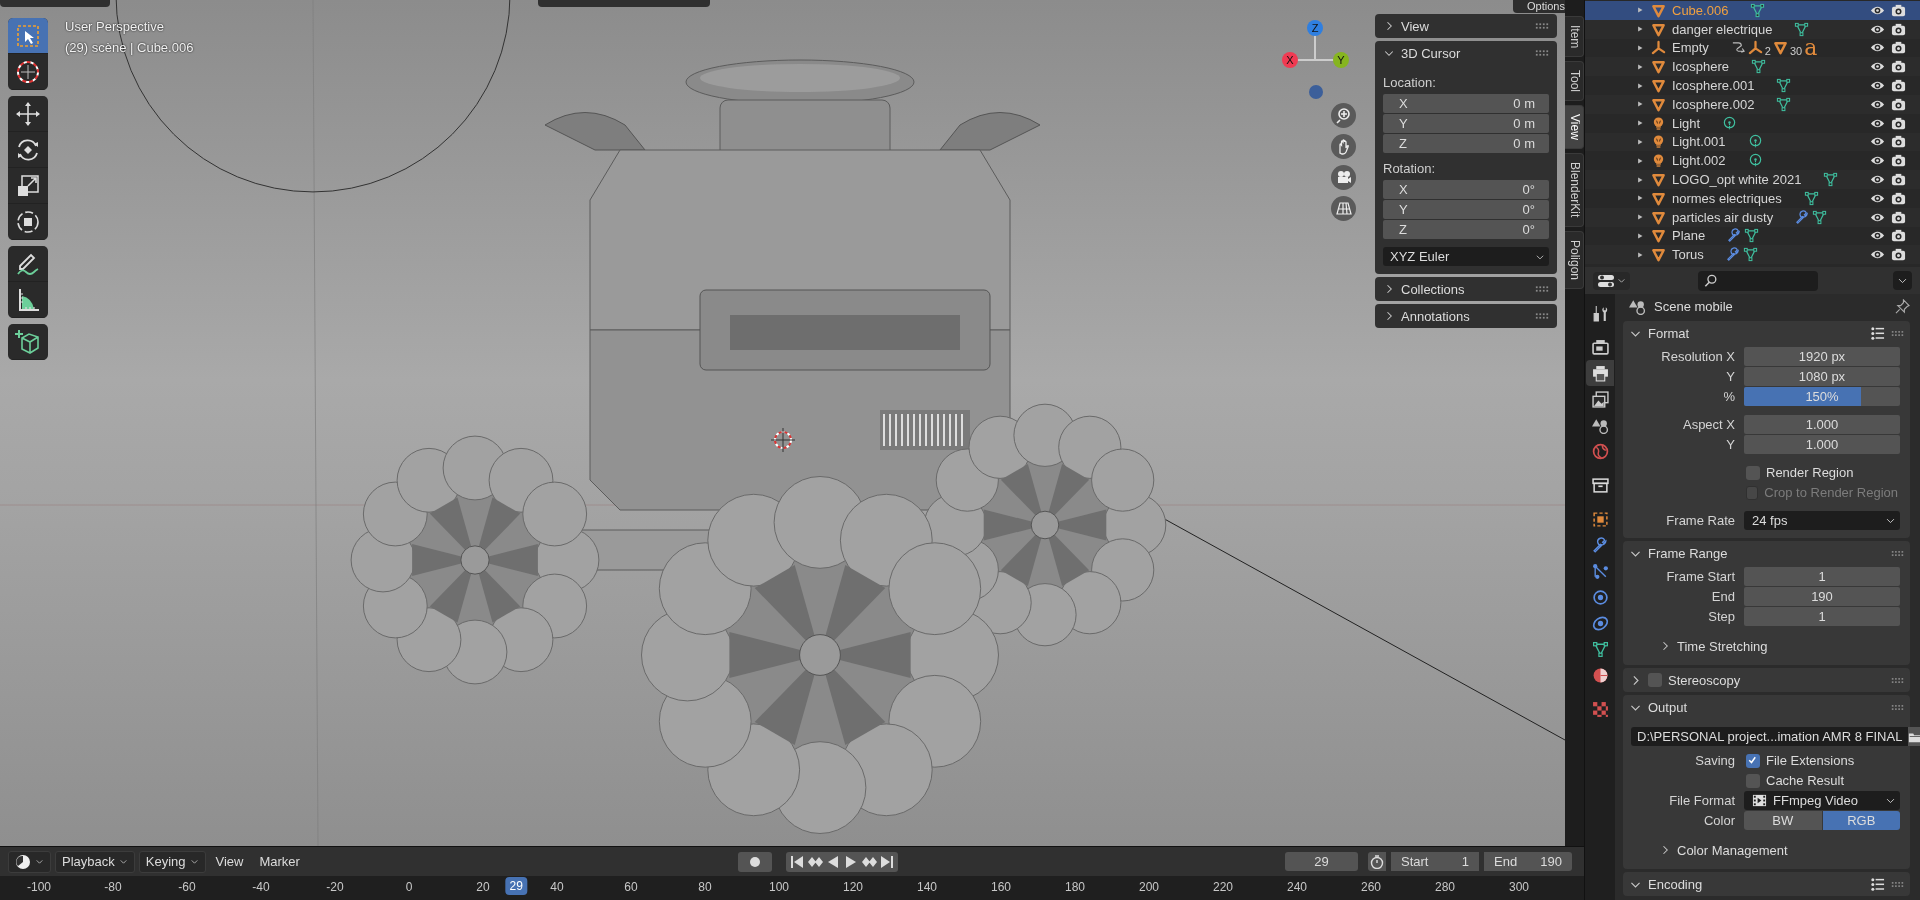 The width and height of the screenshot is (1920, 900). Describe the element at coordinates (1730, 123) in the screenshot. I see `light-circle-icon` at that location.